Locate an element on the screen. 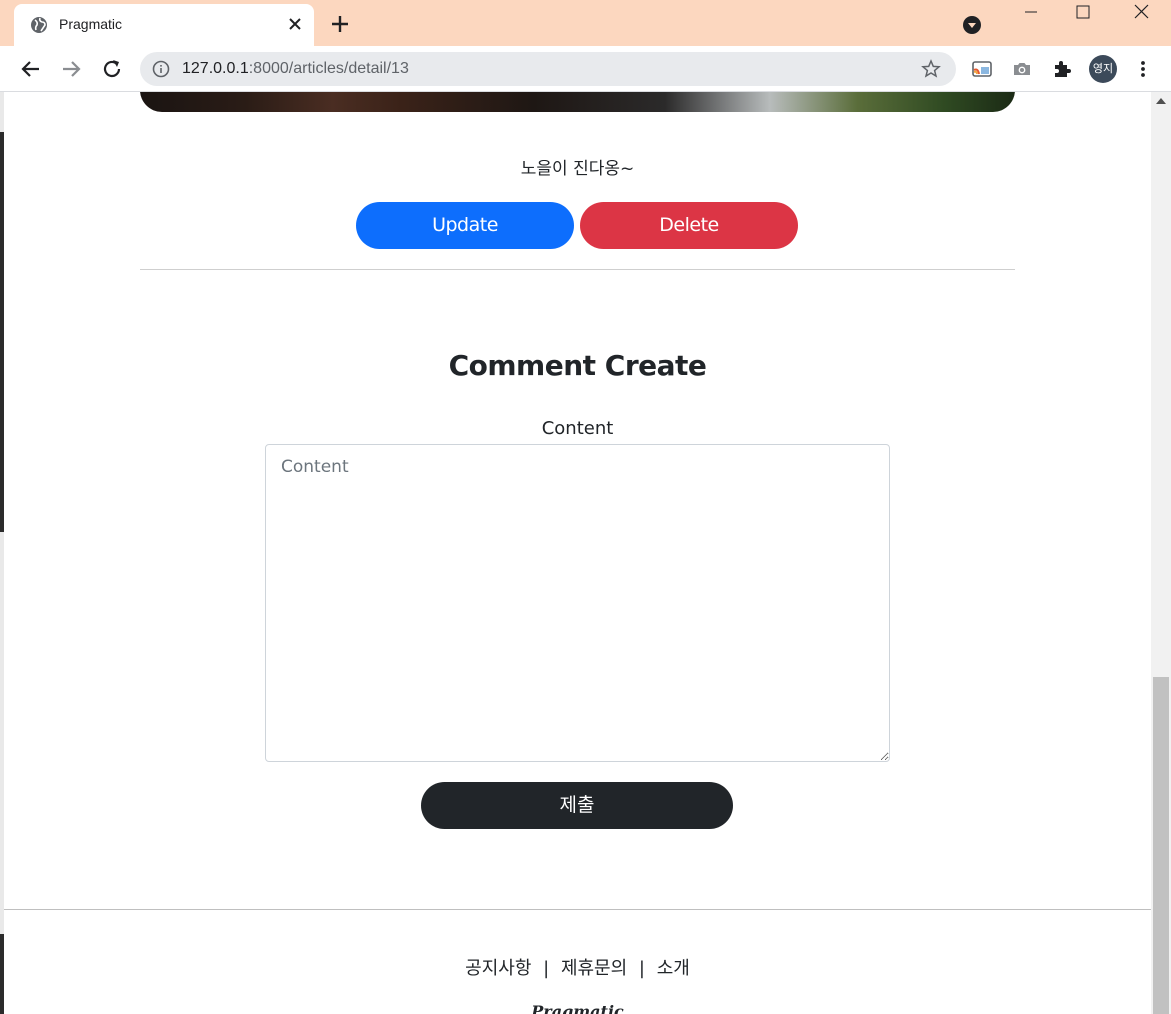 The width and height of the screenshot is (1171, 1014). footer-links: 공지사항 | 제휴문의 | 소개 is located at coordinates (577, 967).